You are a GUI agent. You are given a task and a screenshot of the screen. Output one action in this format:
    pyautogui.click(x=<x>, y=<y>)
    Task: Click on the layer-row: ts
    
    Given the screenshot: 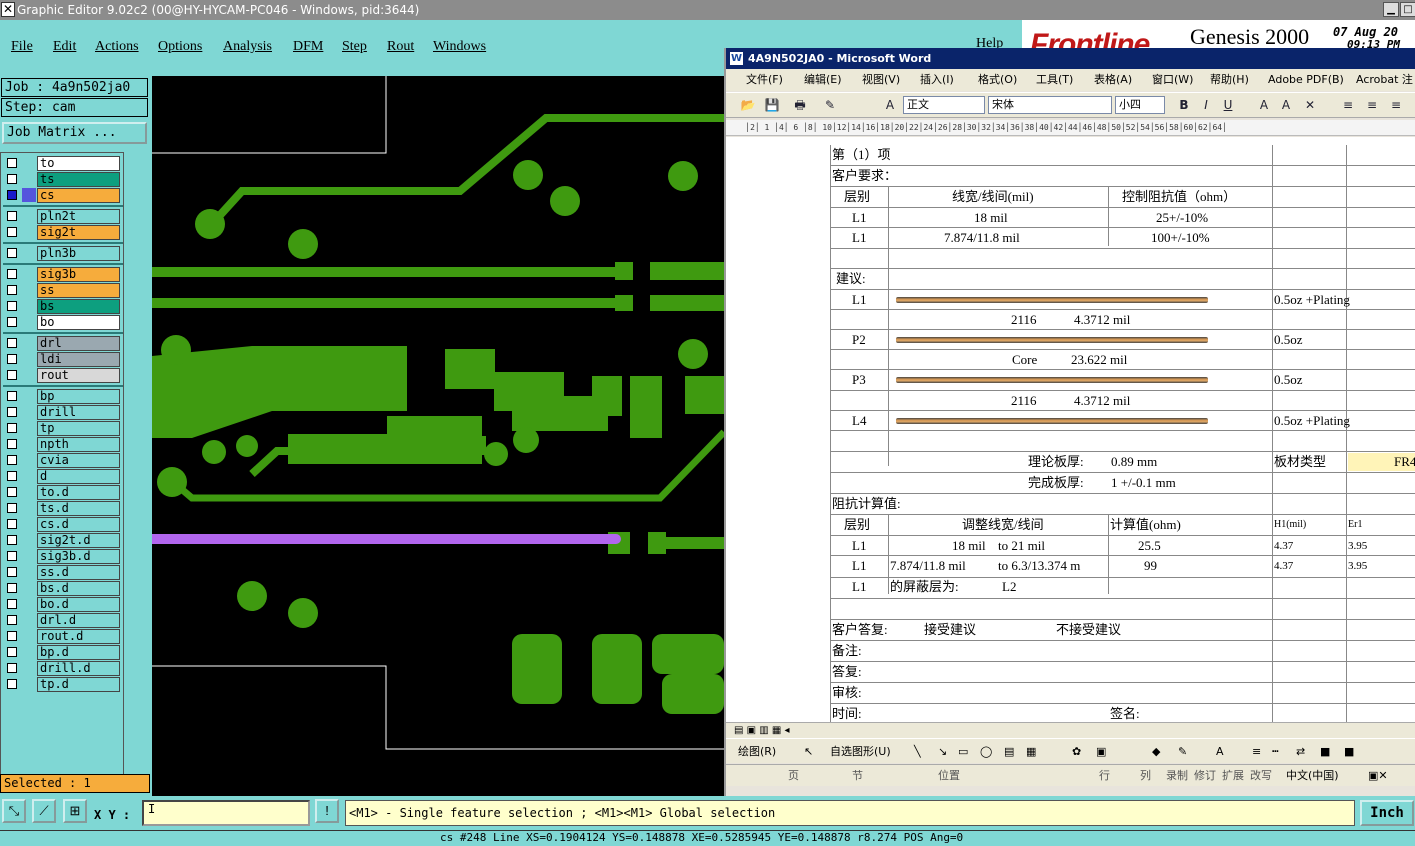 What is the action you would take?
    pyautogui.click(x=63, y=179)
    